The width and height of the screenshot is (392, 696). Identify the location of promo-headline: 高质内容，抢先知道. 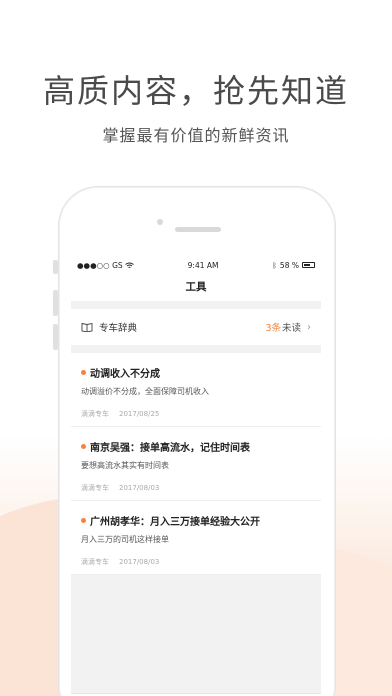
(195, 91).